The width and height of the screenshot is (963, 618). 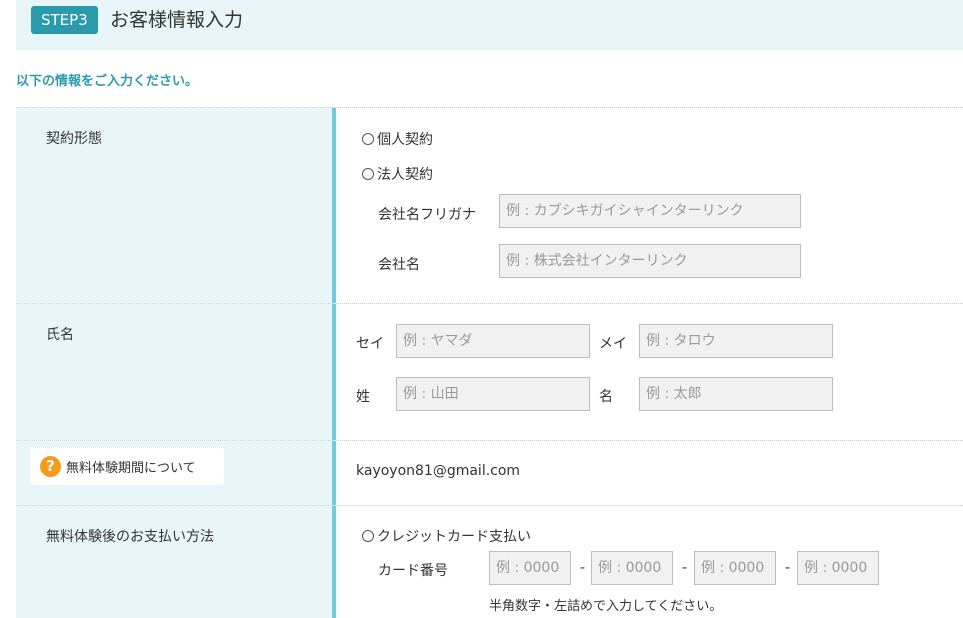 I want to click on form-lead-text: 以下の情報をご入力ください。, so click(x=107, y=81).